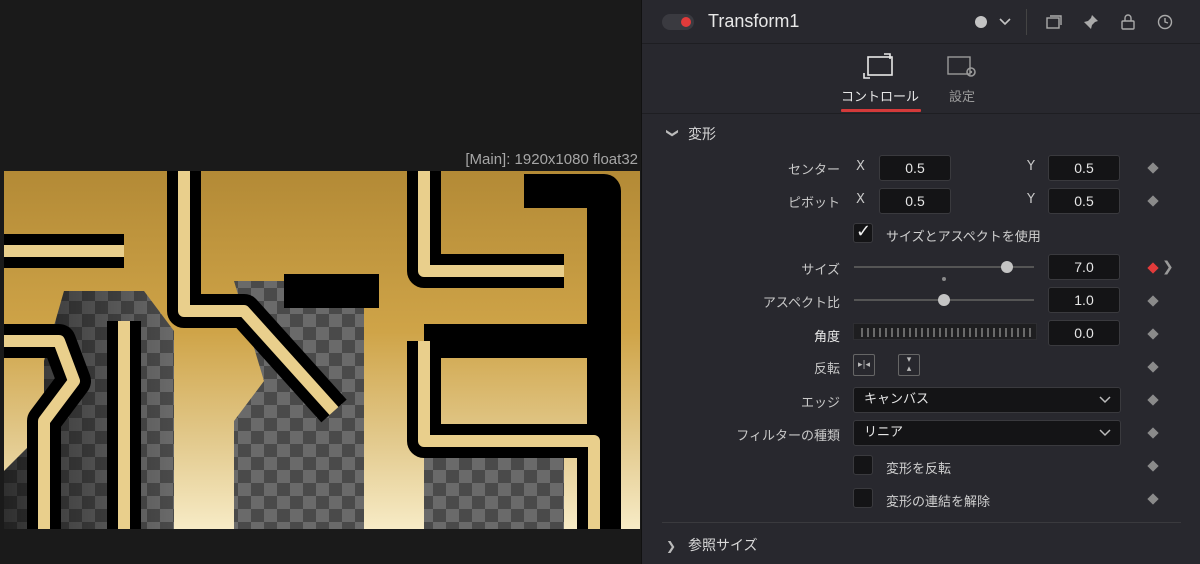  What do you see at coordinates (820, 403) in the screenshot?
I see `edge-label: エッジ` at bounding box center [820, 403].